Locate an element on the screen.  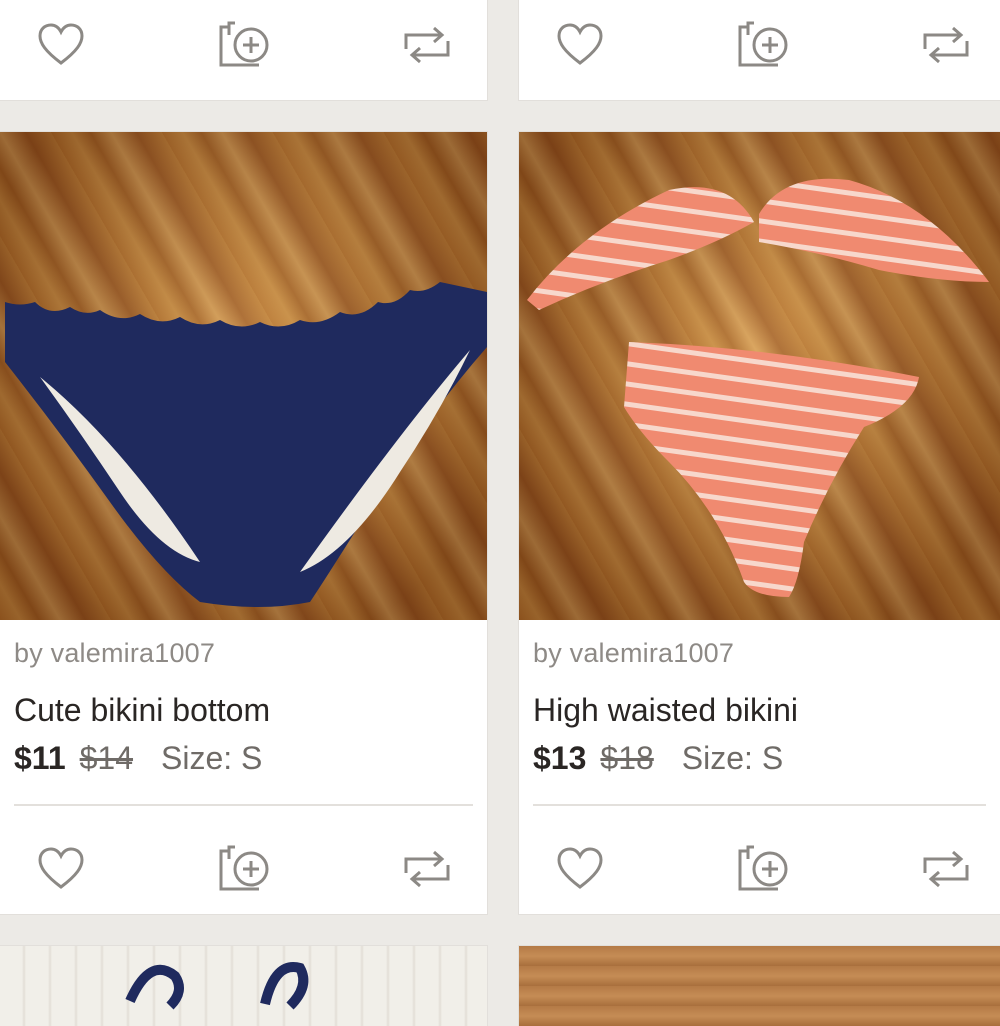
listing-card-bottom-right is located at coordinates (759, 986).